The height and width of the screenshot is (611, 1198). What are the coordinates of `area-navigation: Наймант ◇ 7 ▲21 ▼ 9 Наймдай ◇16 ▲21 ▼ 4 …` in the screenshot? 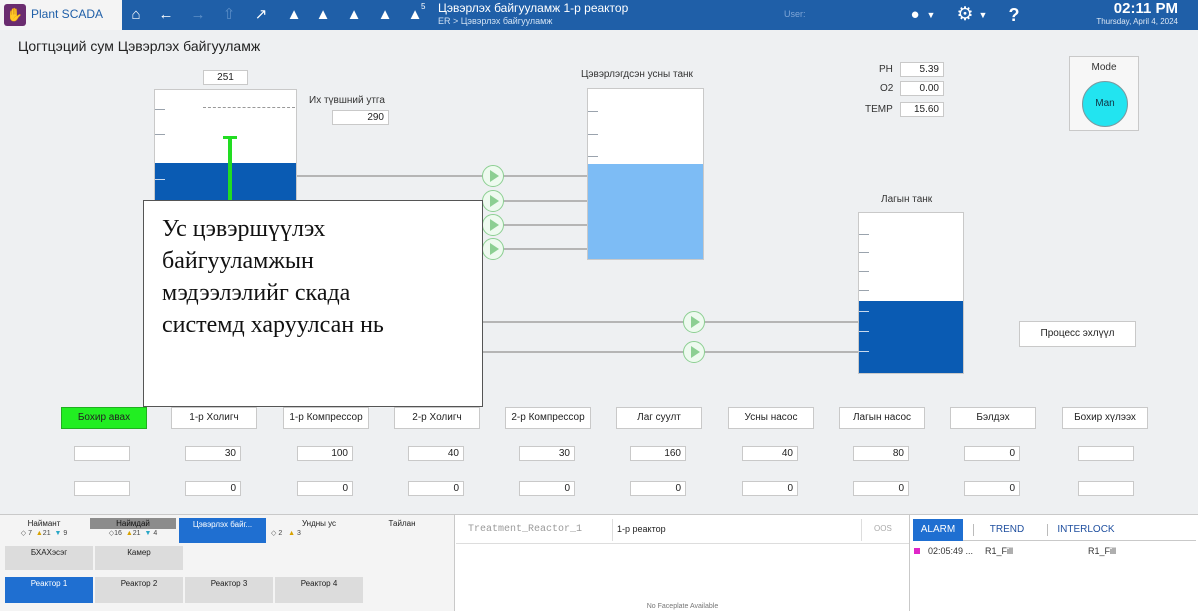 It's located at (227, 563).